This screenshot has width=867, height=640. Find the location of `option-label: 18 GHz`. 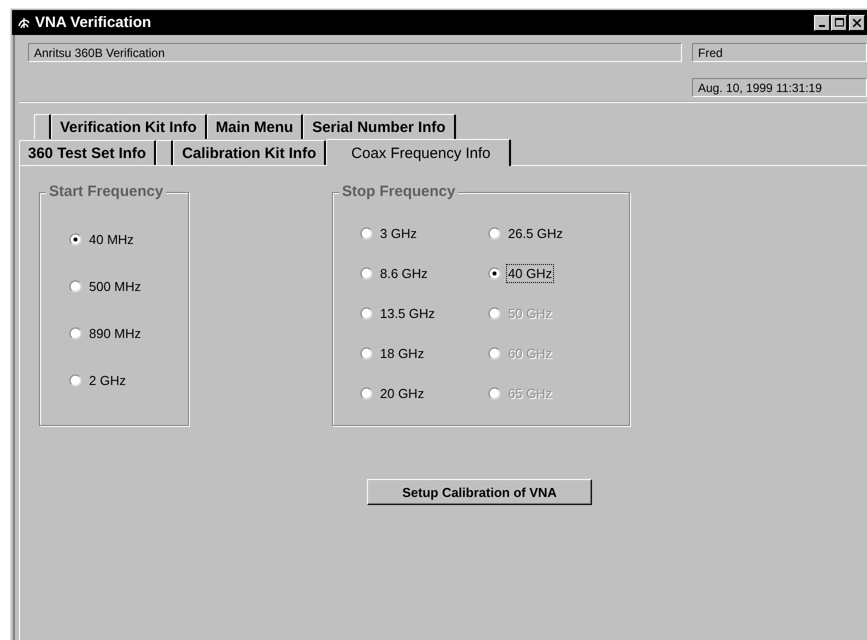

option-label: 18 GHz is located at coordinates (402, 353).